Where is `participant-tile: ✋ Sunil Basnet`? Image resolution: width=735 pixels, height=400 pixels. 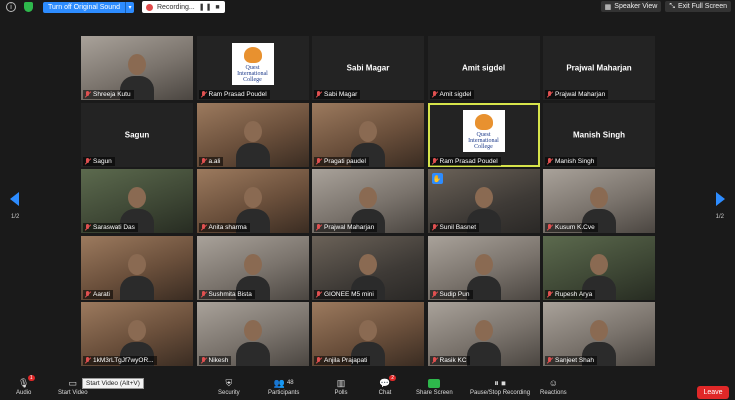
participant-tile: ✋ Sunil Basnet is located at coordinates (483, 201).